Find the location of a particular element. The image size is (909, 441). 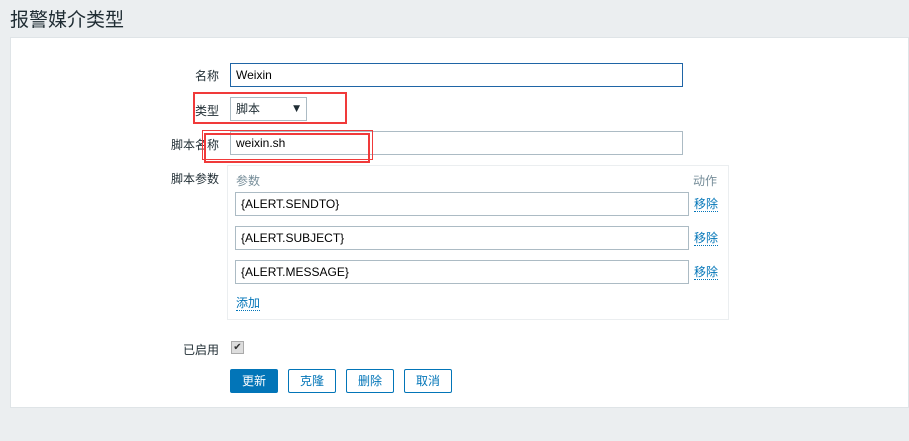

delete-button: 删除 is located at coordinates (370, 381).